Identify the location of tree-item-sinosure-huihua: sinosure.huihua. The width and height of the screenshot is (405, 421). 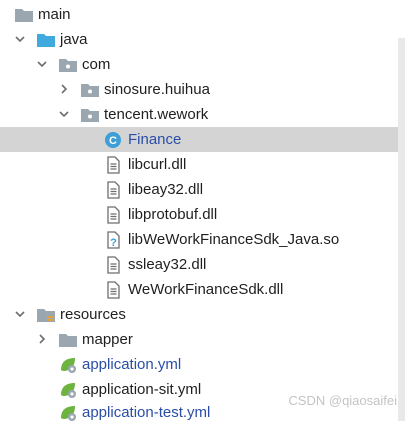
(199, 89).